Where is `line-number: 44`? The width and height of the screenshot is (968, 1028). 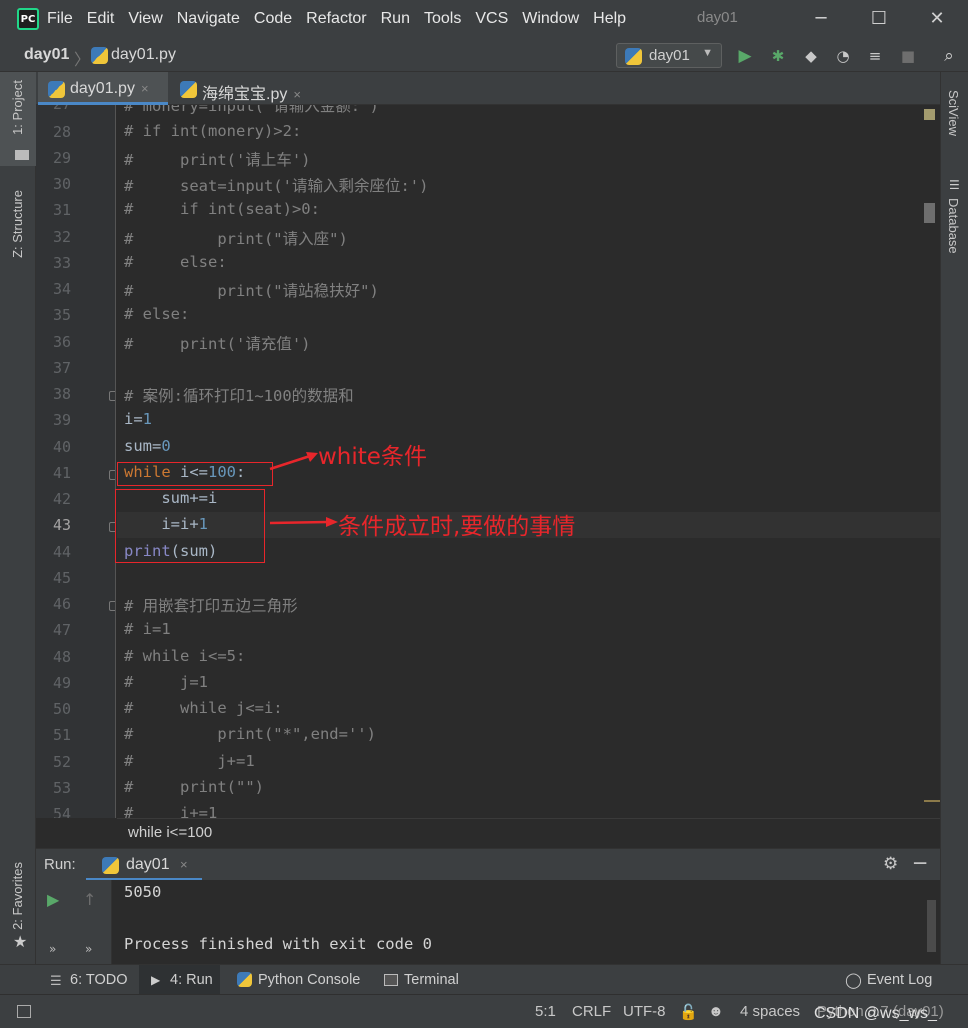
line-number: 44 is located at coordinates (61, 552).